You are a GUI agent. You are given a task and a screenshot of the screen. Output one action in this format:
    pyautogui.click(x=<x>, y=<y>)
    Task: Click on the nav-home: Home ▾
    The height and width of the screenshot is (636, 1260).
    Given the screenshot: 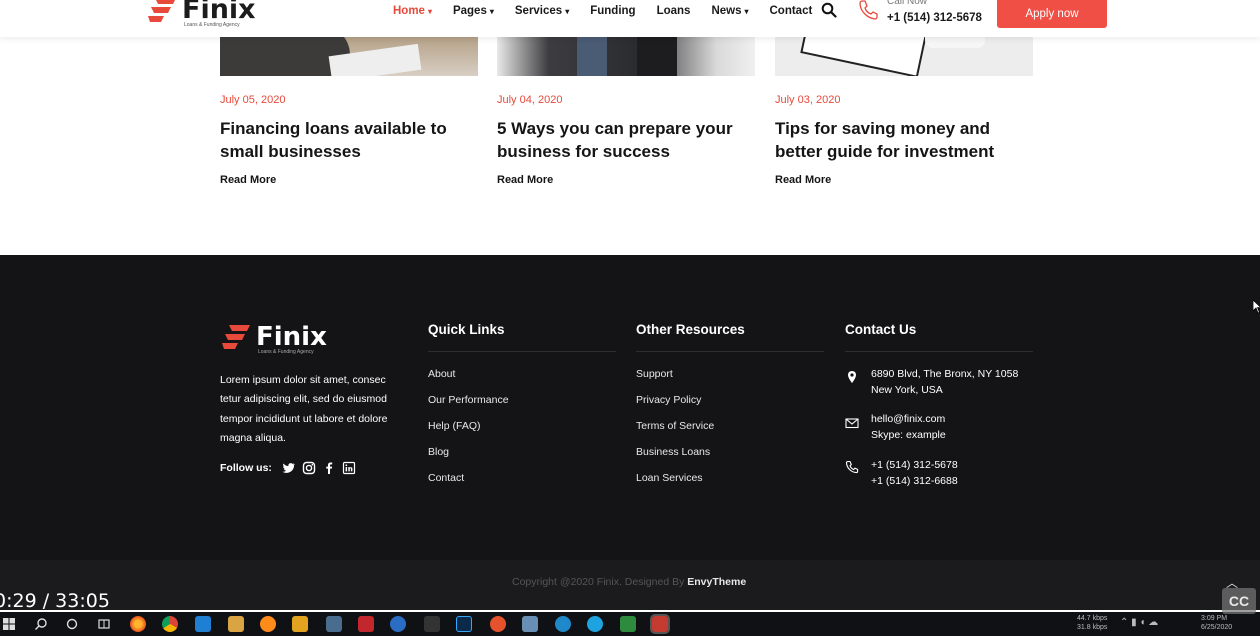 What is the action you would take?
    pyautogui.click(x=412, y=11)
    